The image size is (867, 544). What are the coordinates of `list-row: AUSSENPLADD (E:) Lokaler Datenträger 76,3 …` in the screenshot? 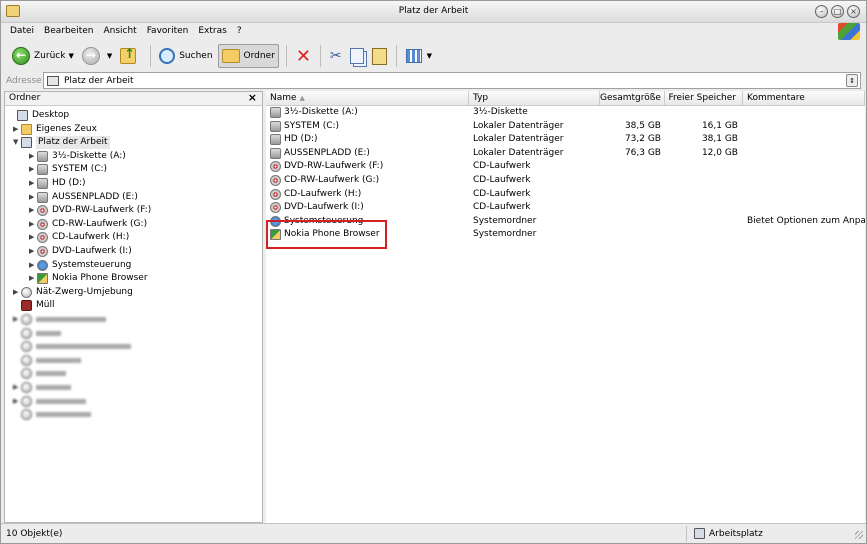 It's located at (565, 154).